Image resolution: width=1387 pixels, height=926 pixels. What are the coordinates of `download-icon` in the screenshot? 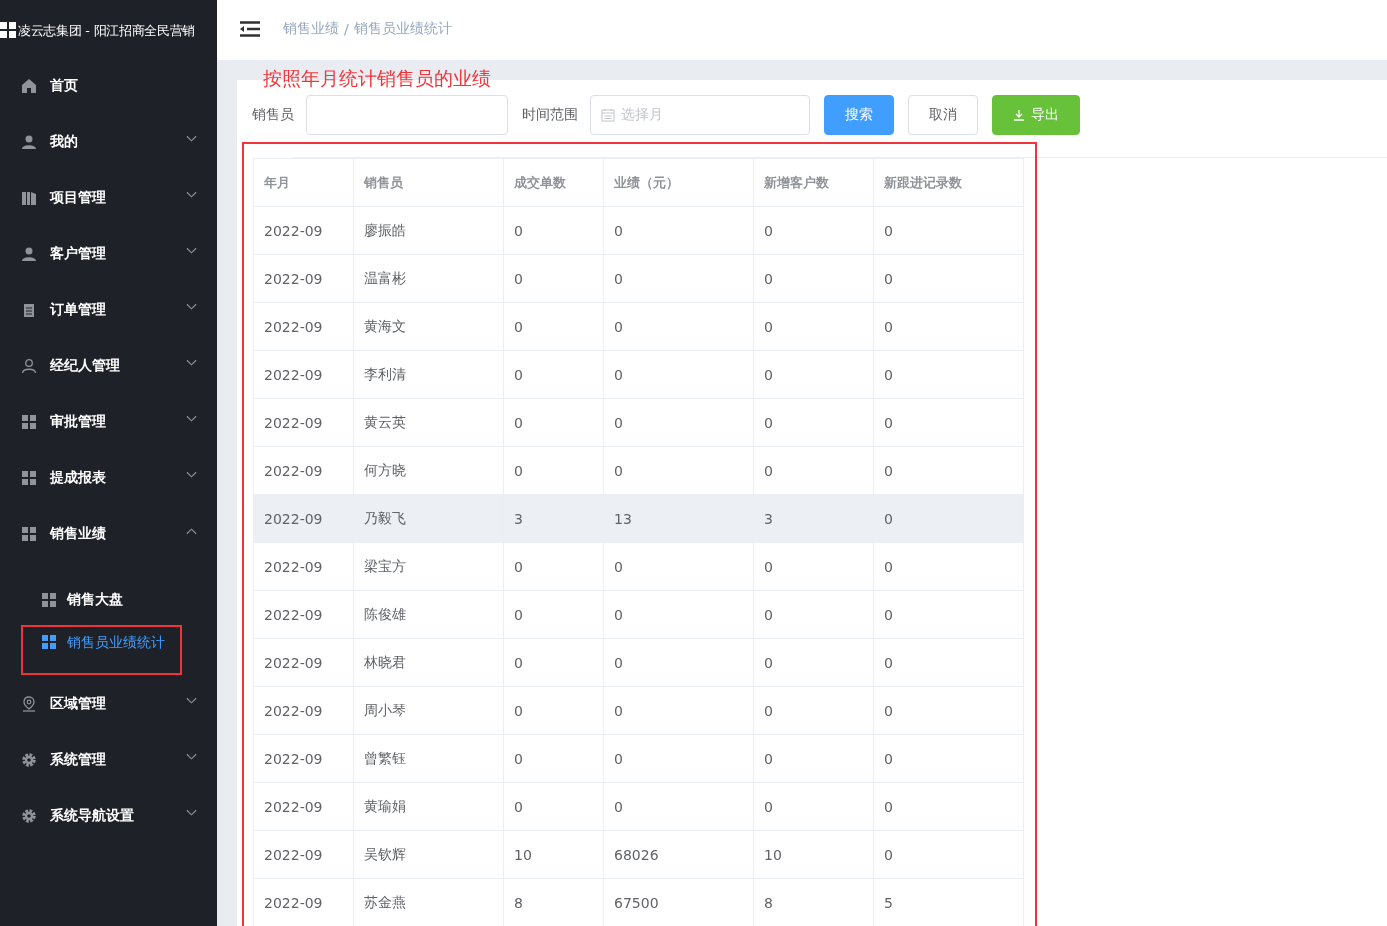 It's located at (1019, 115).